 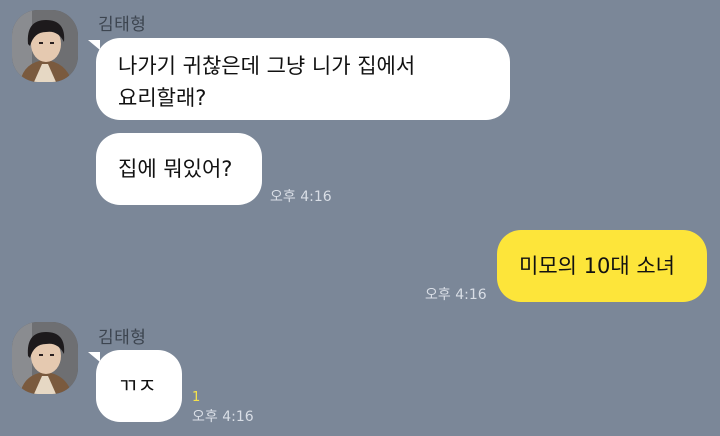 What do you see at coordinates (196, 397) in the screenshot?
I see `unread-count: 1` at bounding box center [196, 397].